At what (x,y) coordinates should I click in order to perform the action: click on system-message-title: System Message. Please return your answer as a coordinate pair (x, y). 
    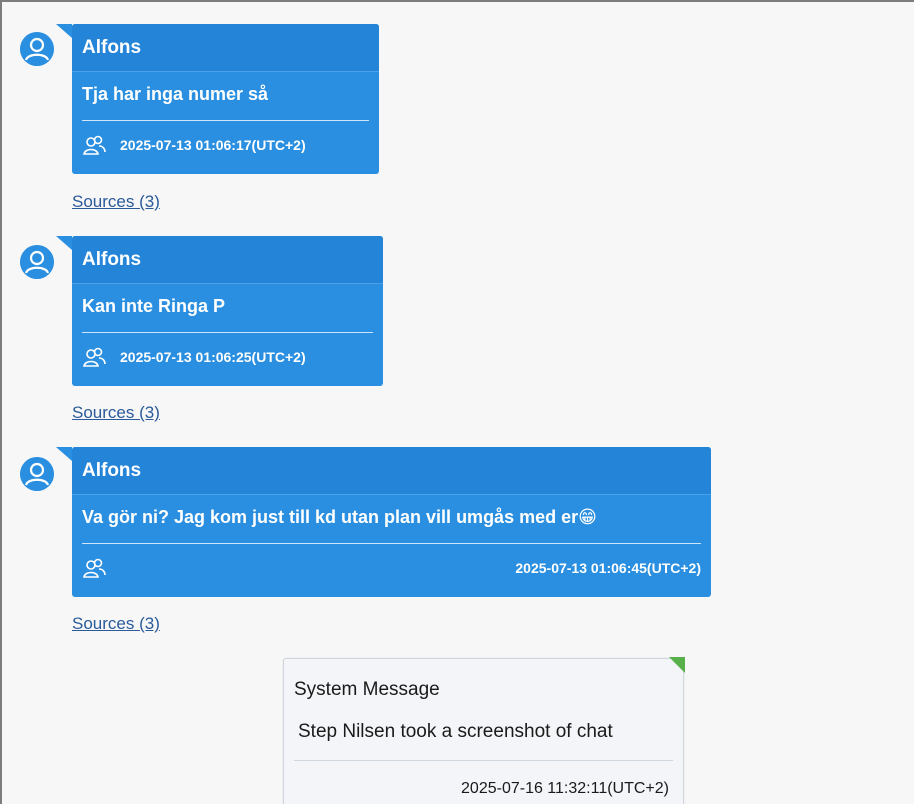
    Looking at the image, I should click on (367, 689).